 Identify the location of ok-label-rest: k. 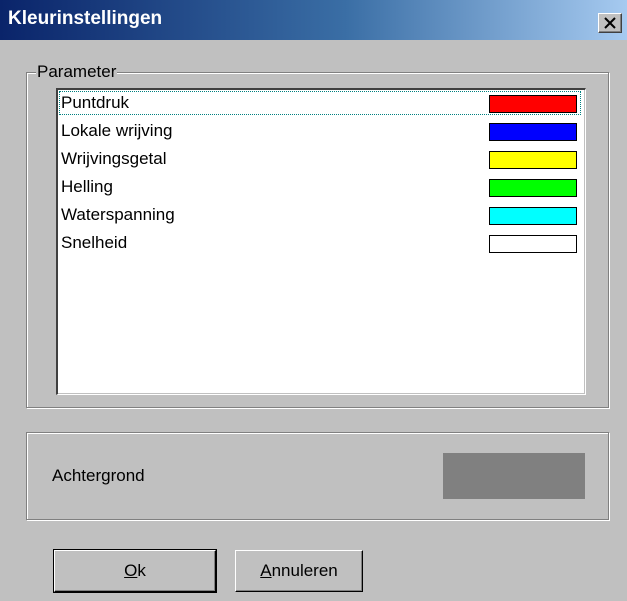
(141, 570).